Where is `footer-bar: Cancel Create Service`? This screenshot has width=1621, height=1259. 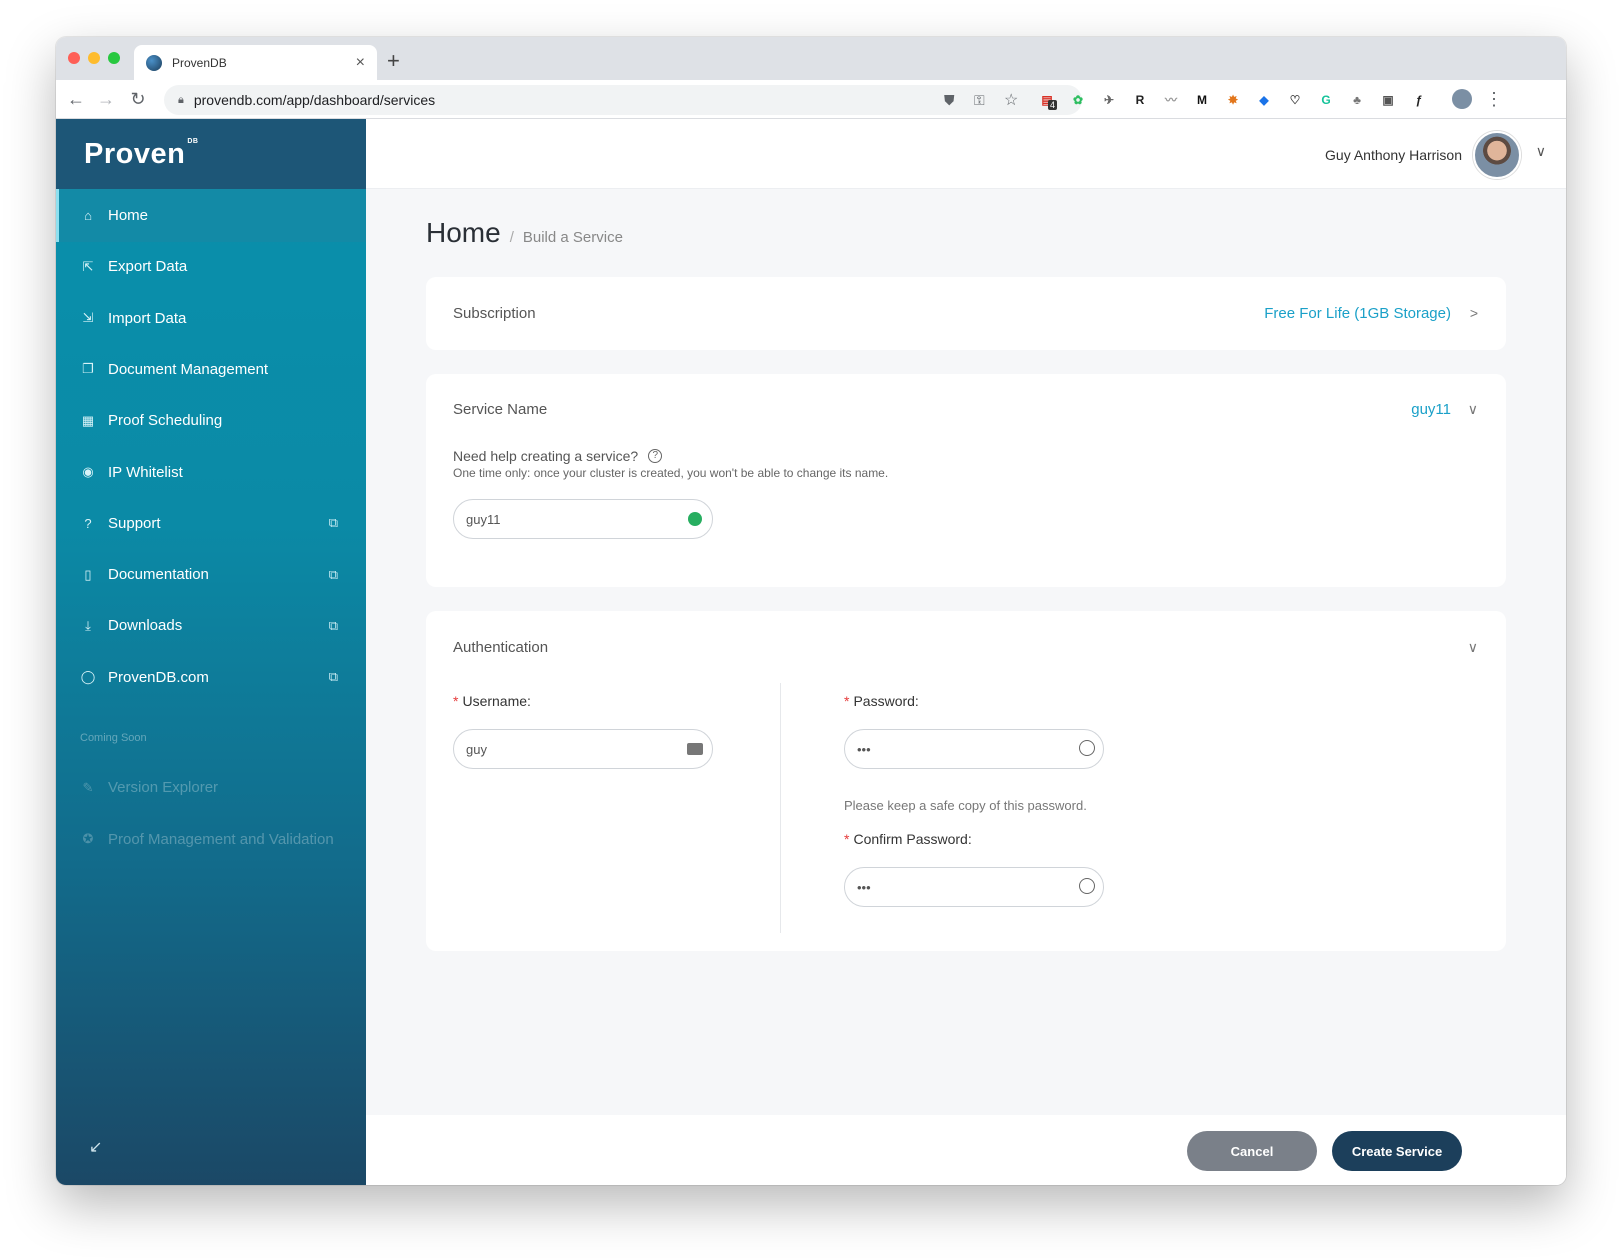 footer-bar: Cancel Create Service is located at coordinates (966, 1150).